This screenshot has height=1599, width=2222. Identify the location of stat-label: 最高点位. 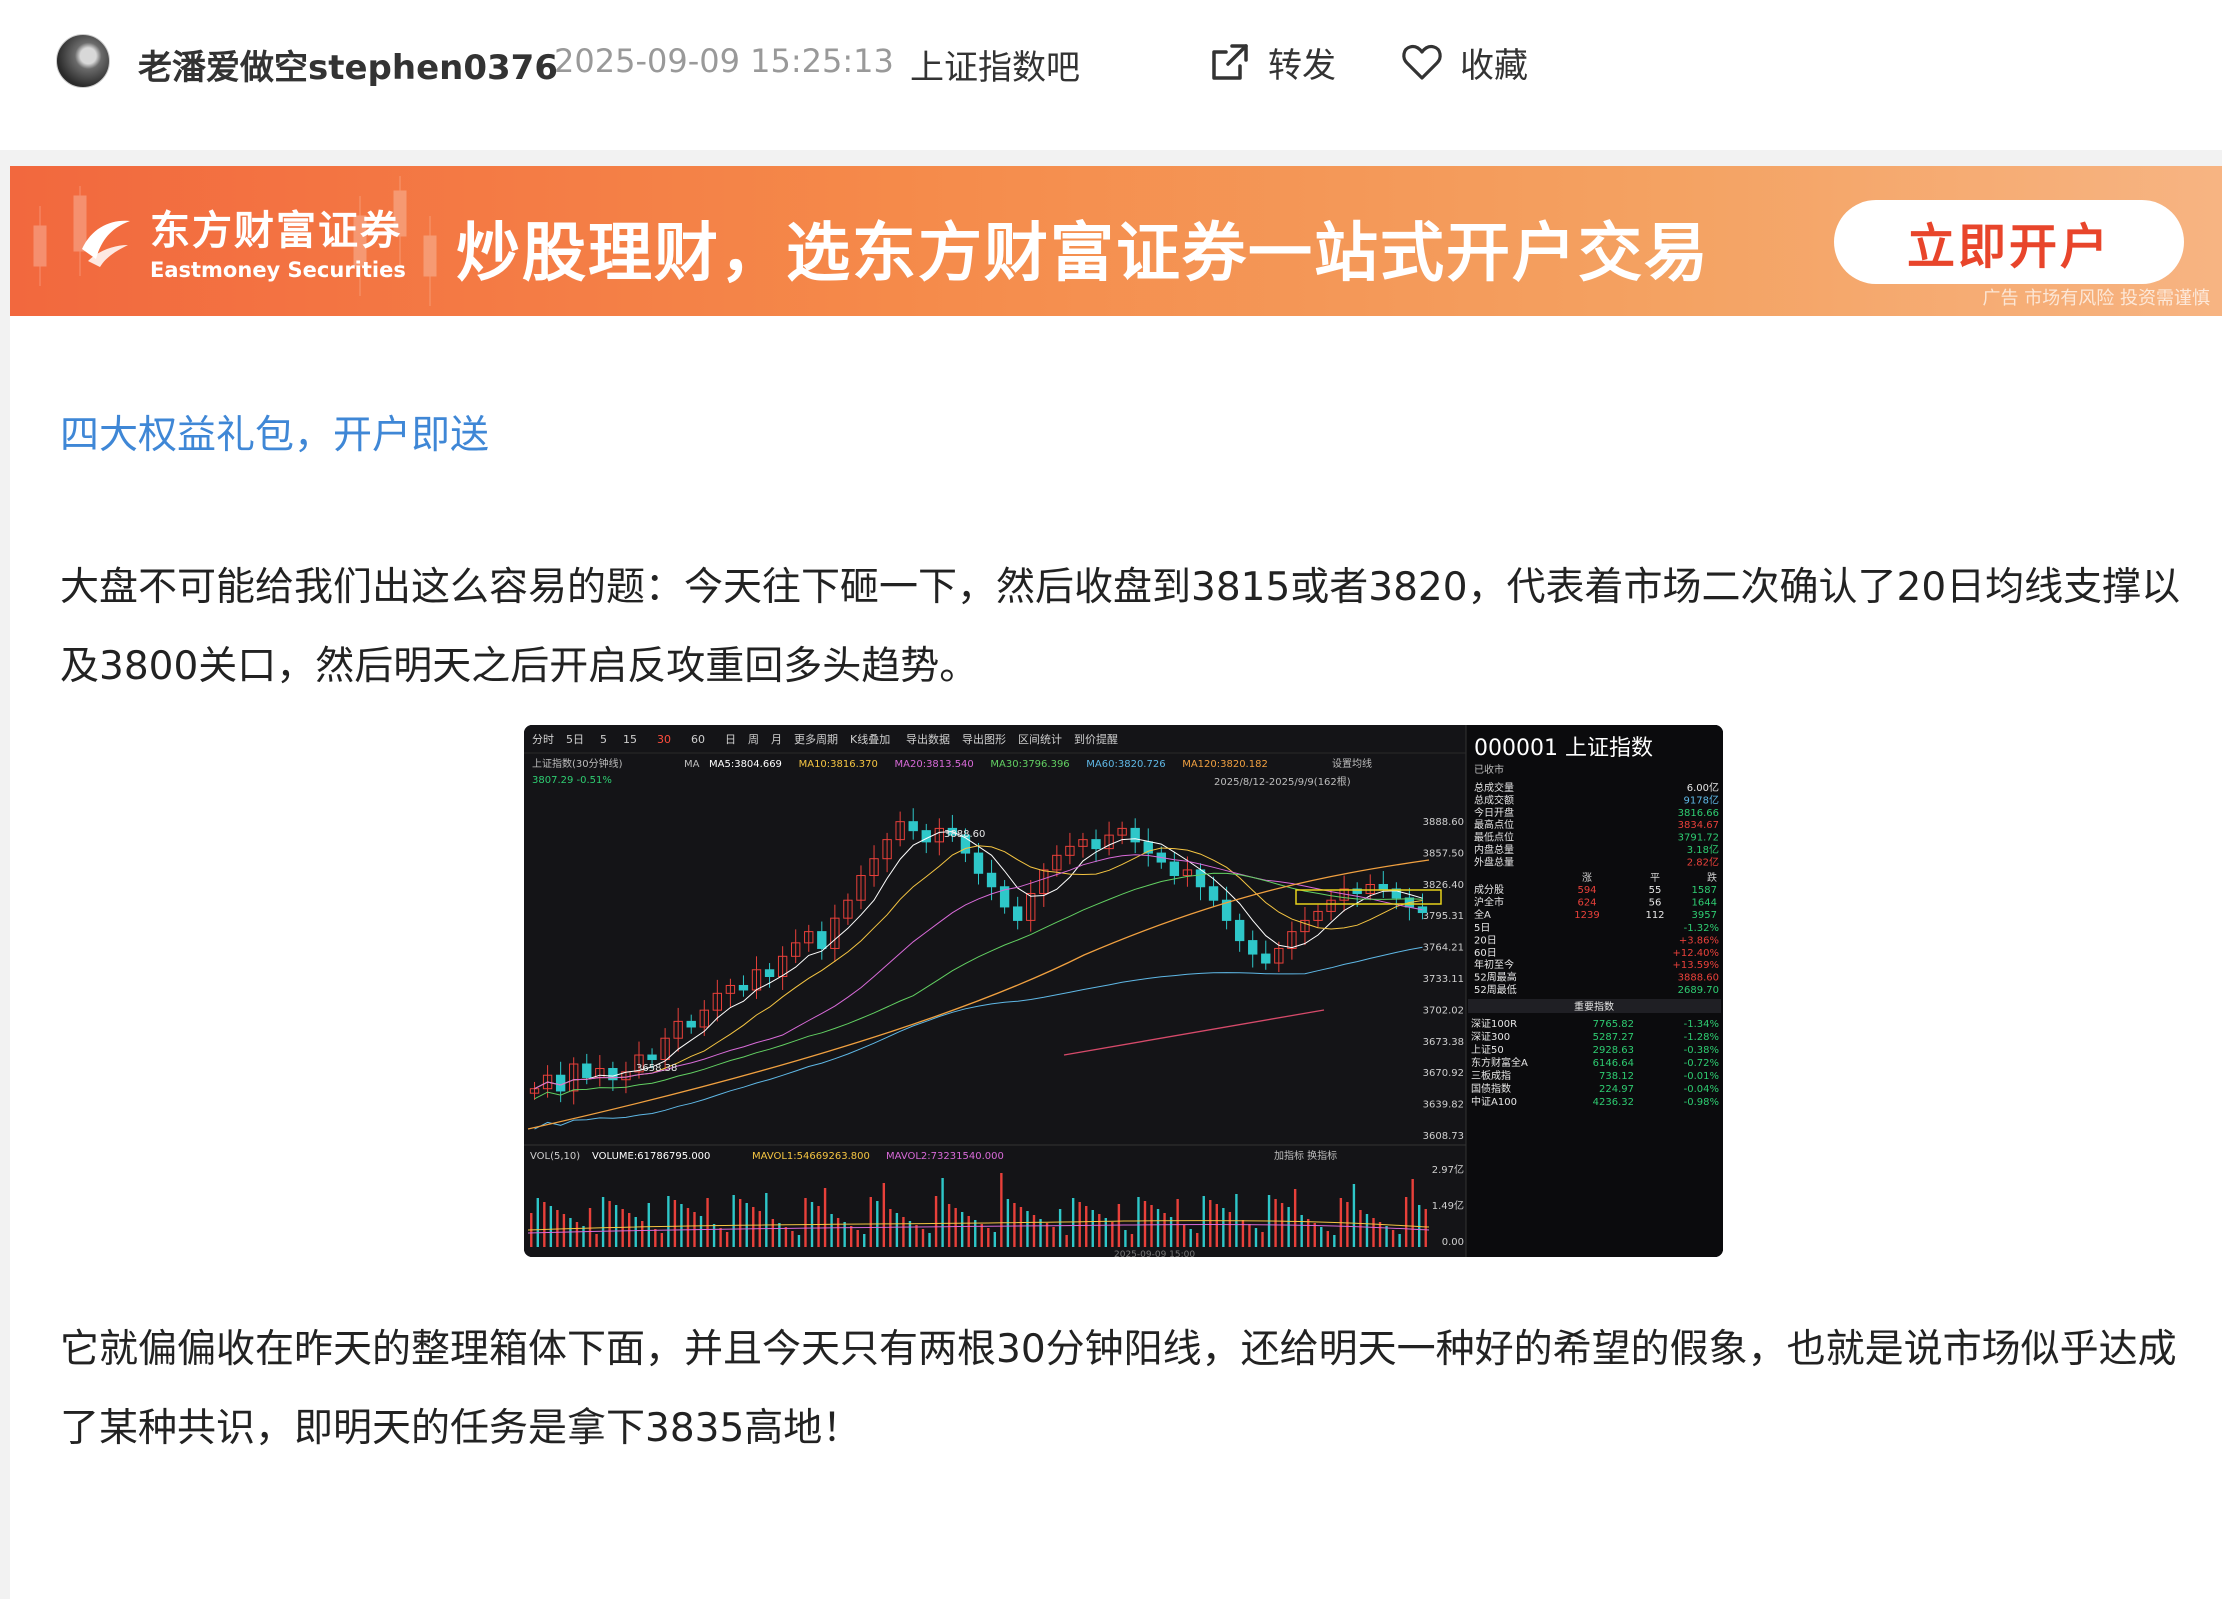
(1494, 824).